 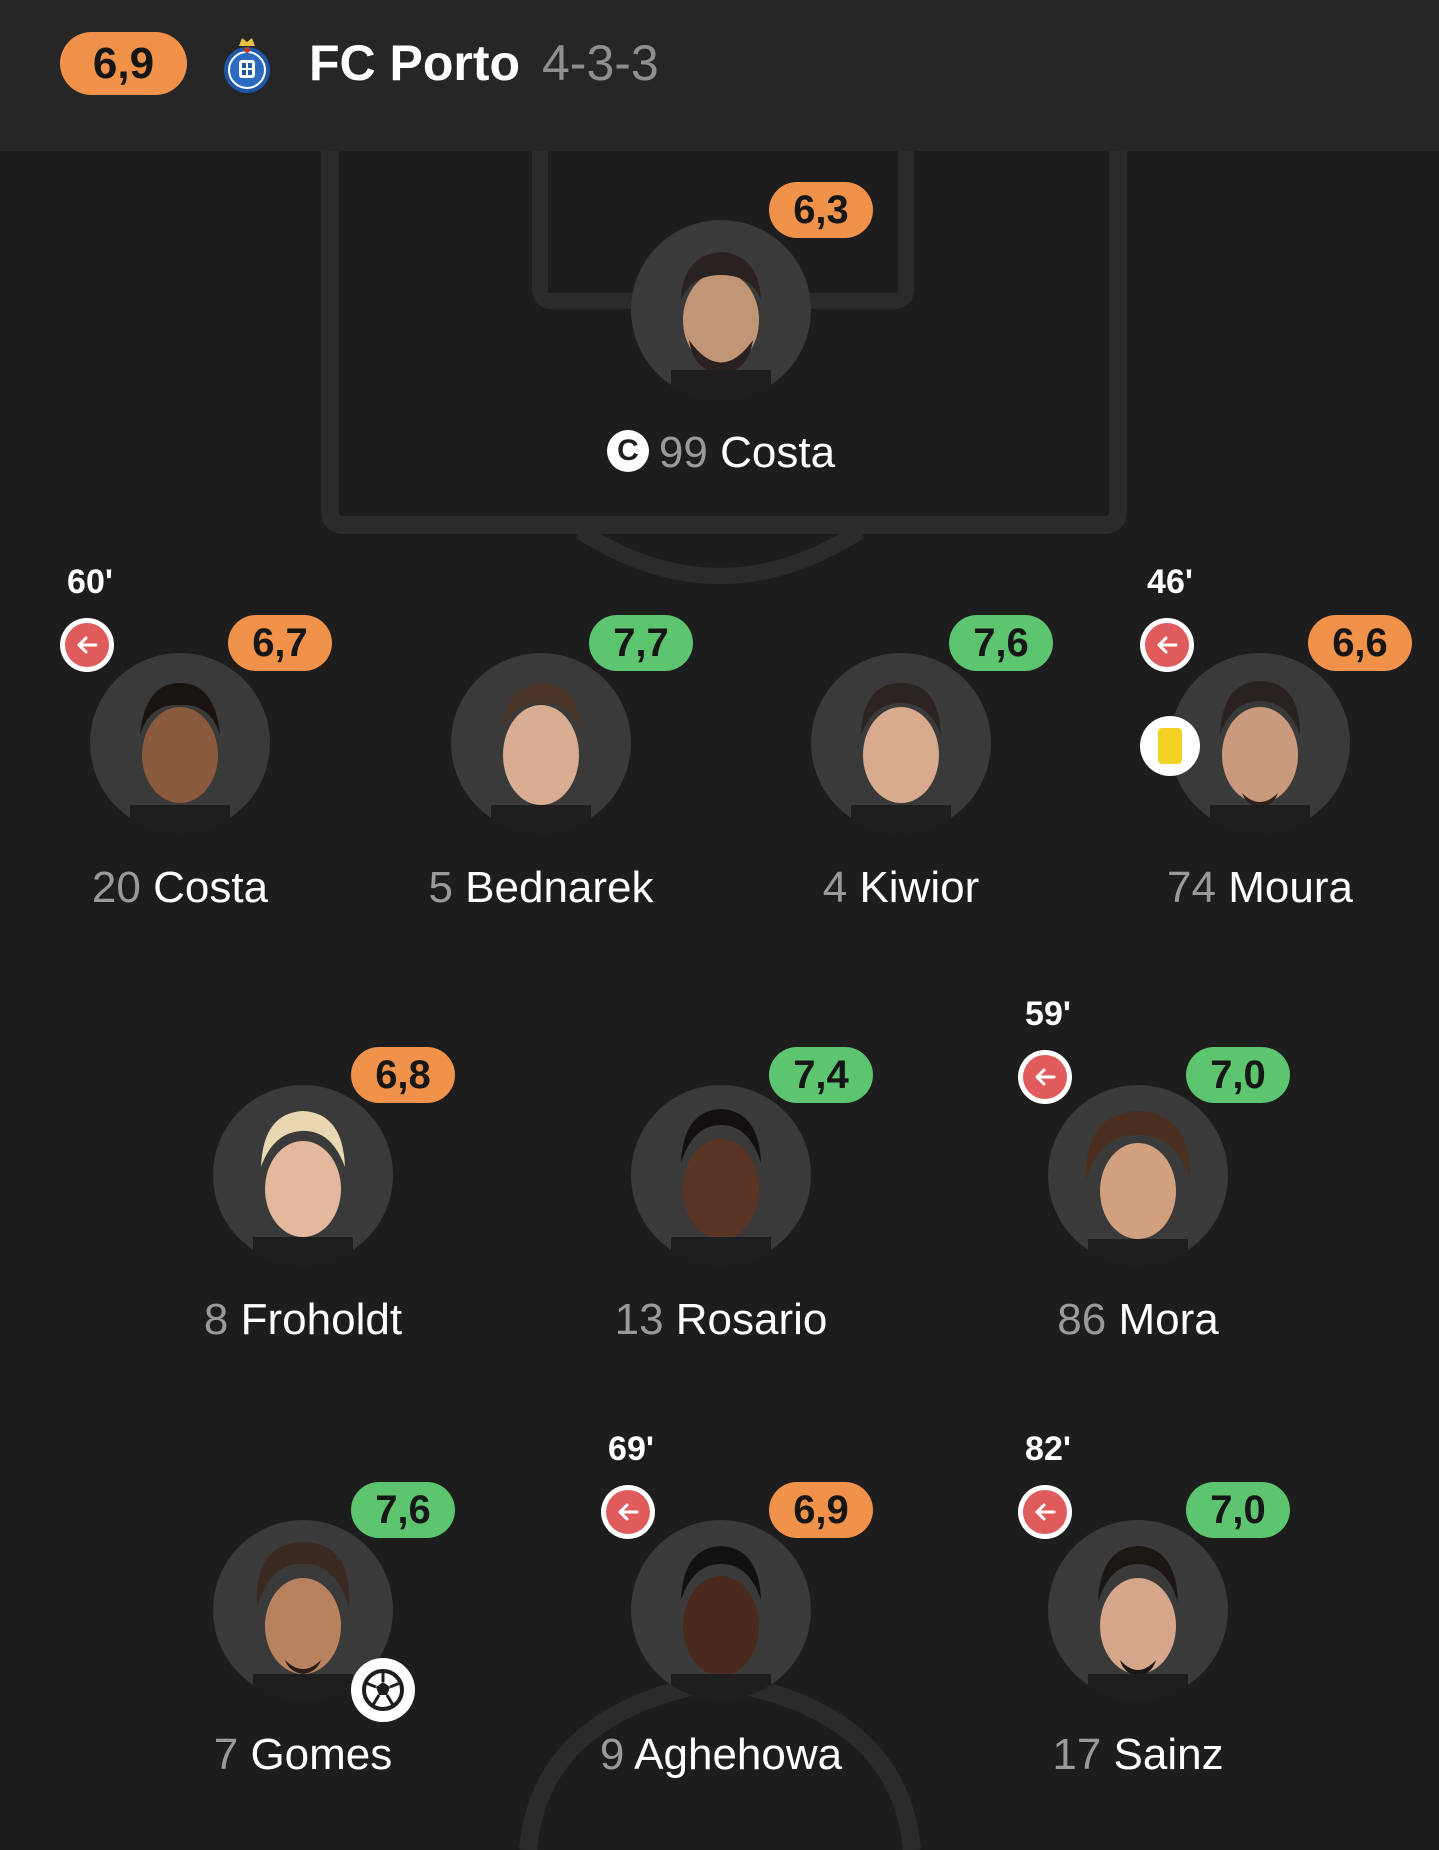 What do you see at coordinates (719, 75) in the screenshot?
I see `team-header: 6,9 FC Porto 4-3-3` at bounding box center [719, 75].